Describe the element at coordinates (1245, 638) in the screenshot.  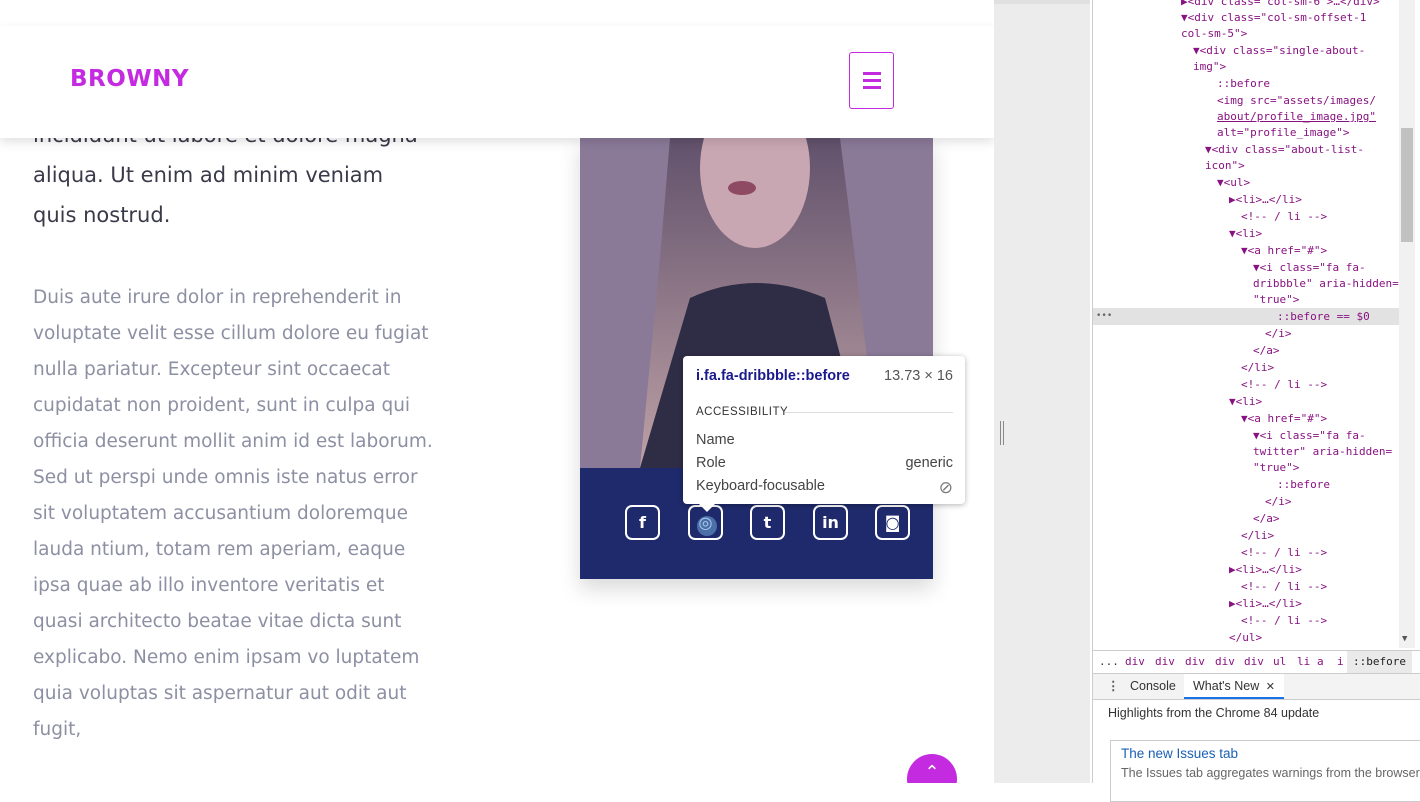
I see `dom-line: </ul>` at that location.